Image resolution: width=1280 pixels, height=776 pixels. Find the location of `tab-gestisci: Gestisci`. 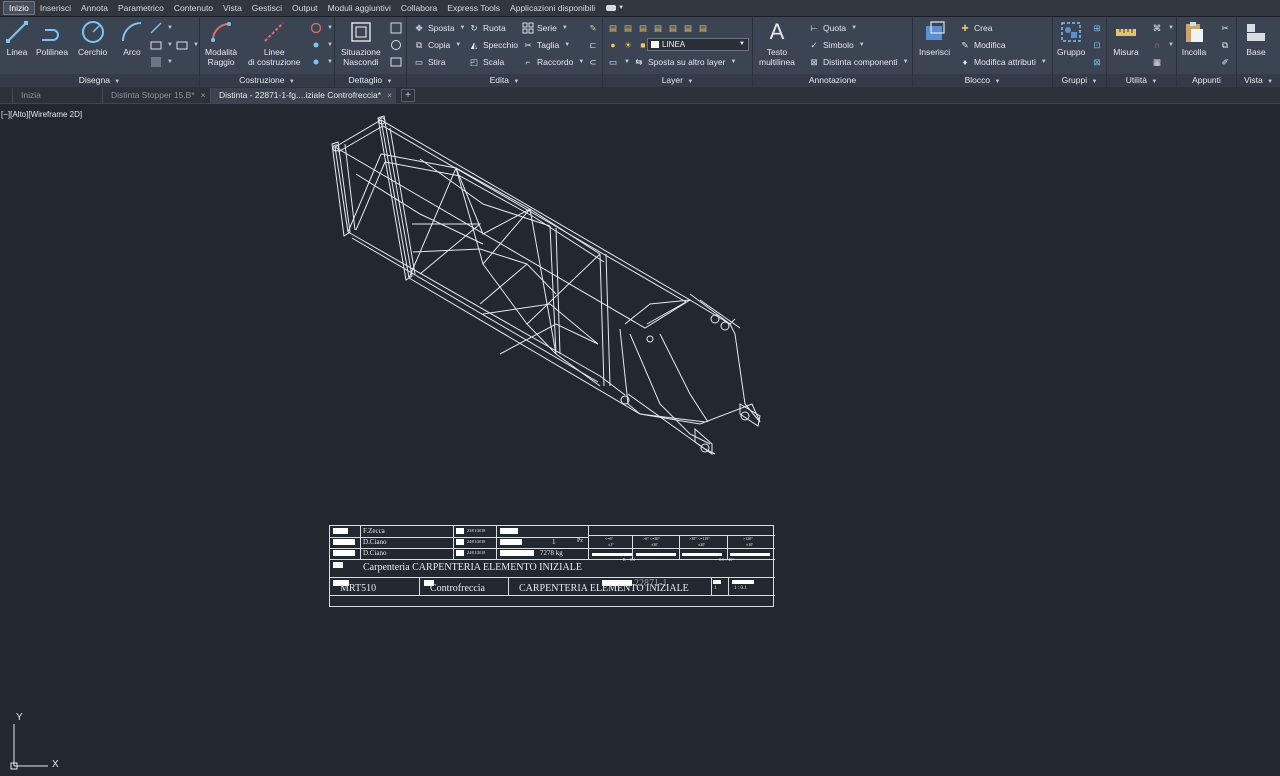

tab-gestisci: Gestisci is located at coordinates (267, 8).